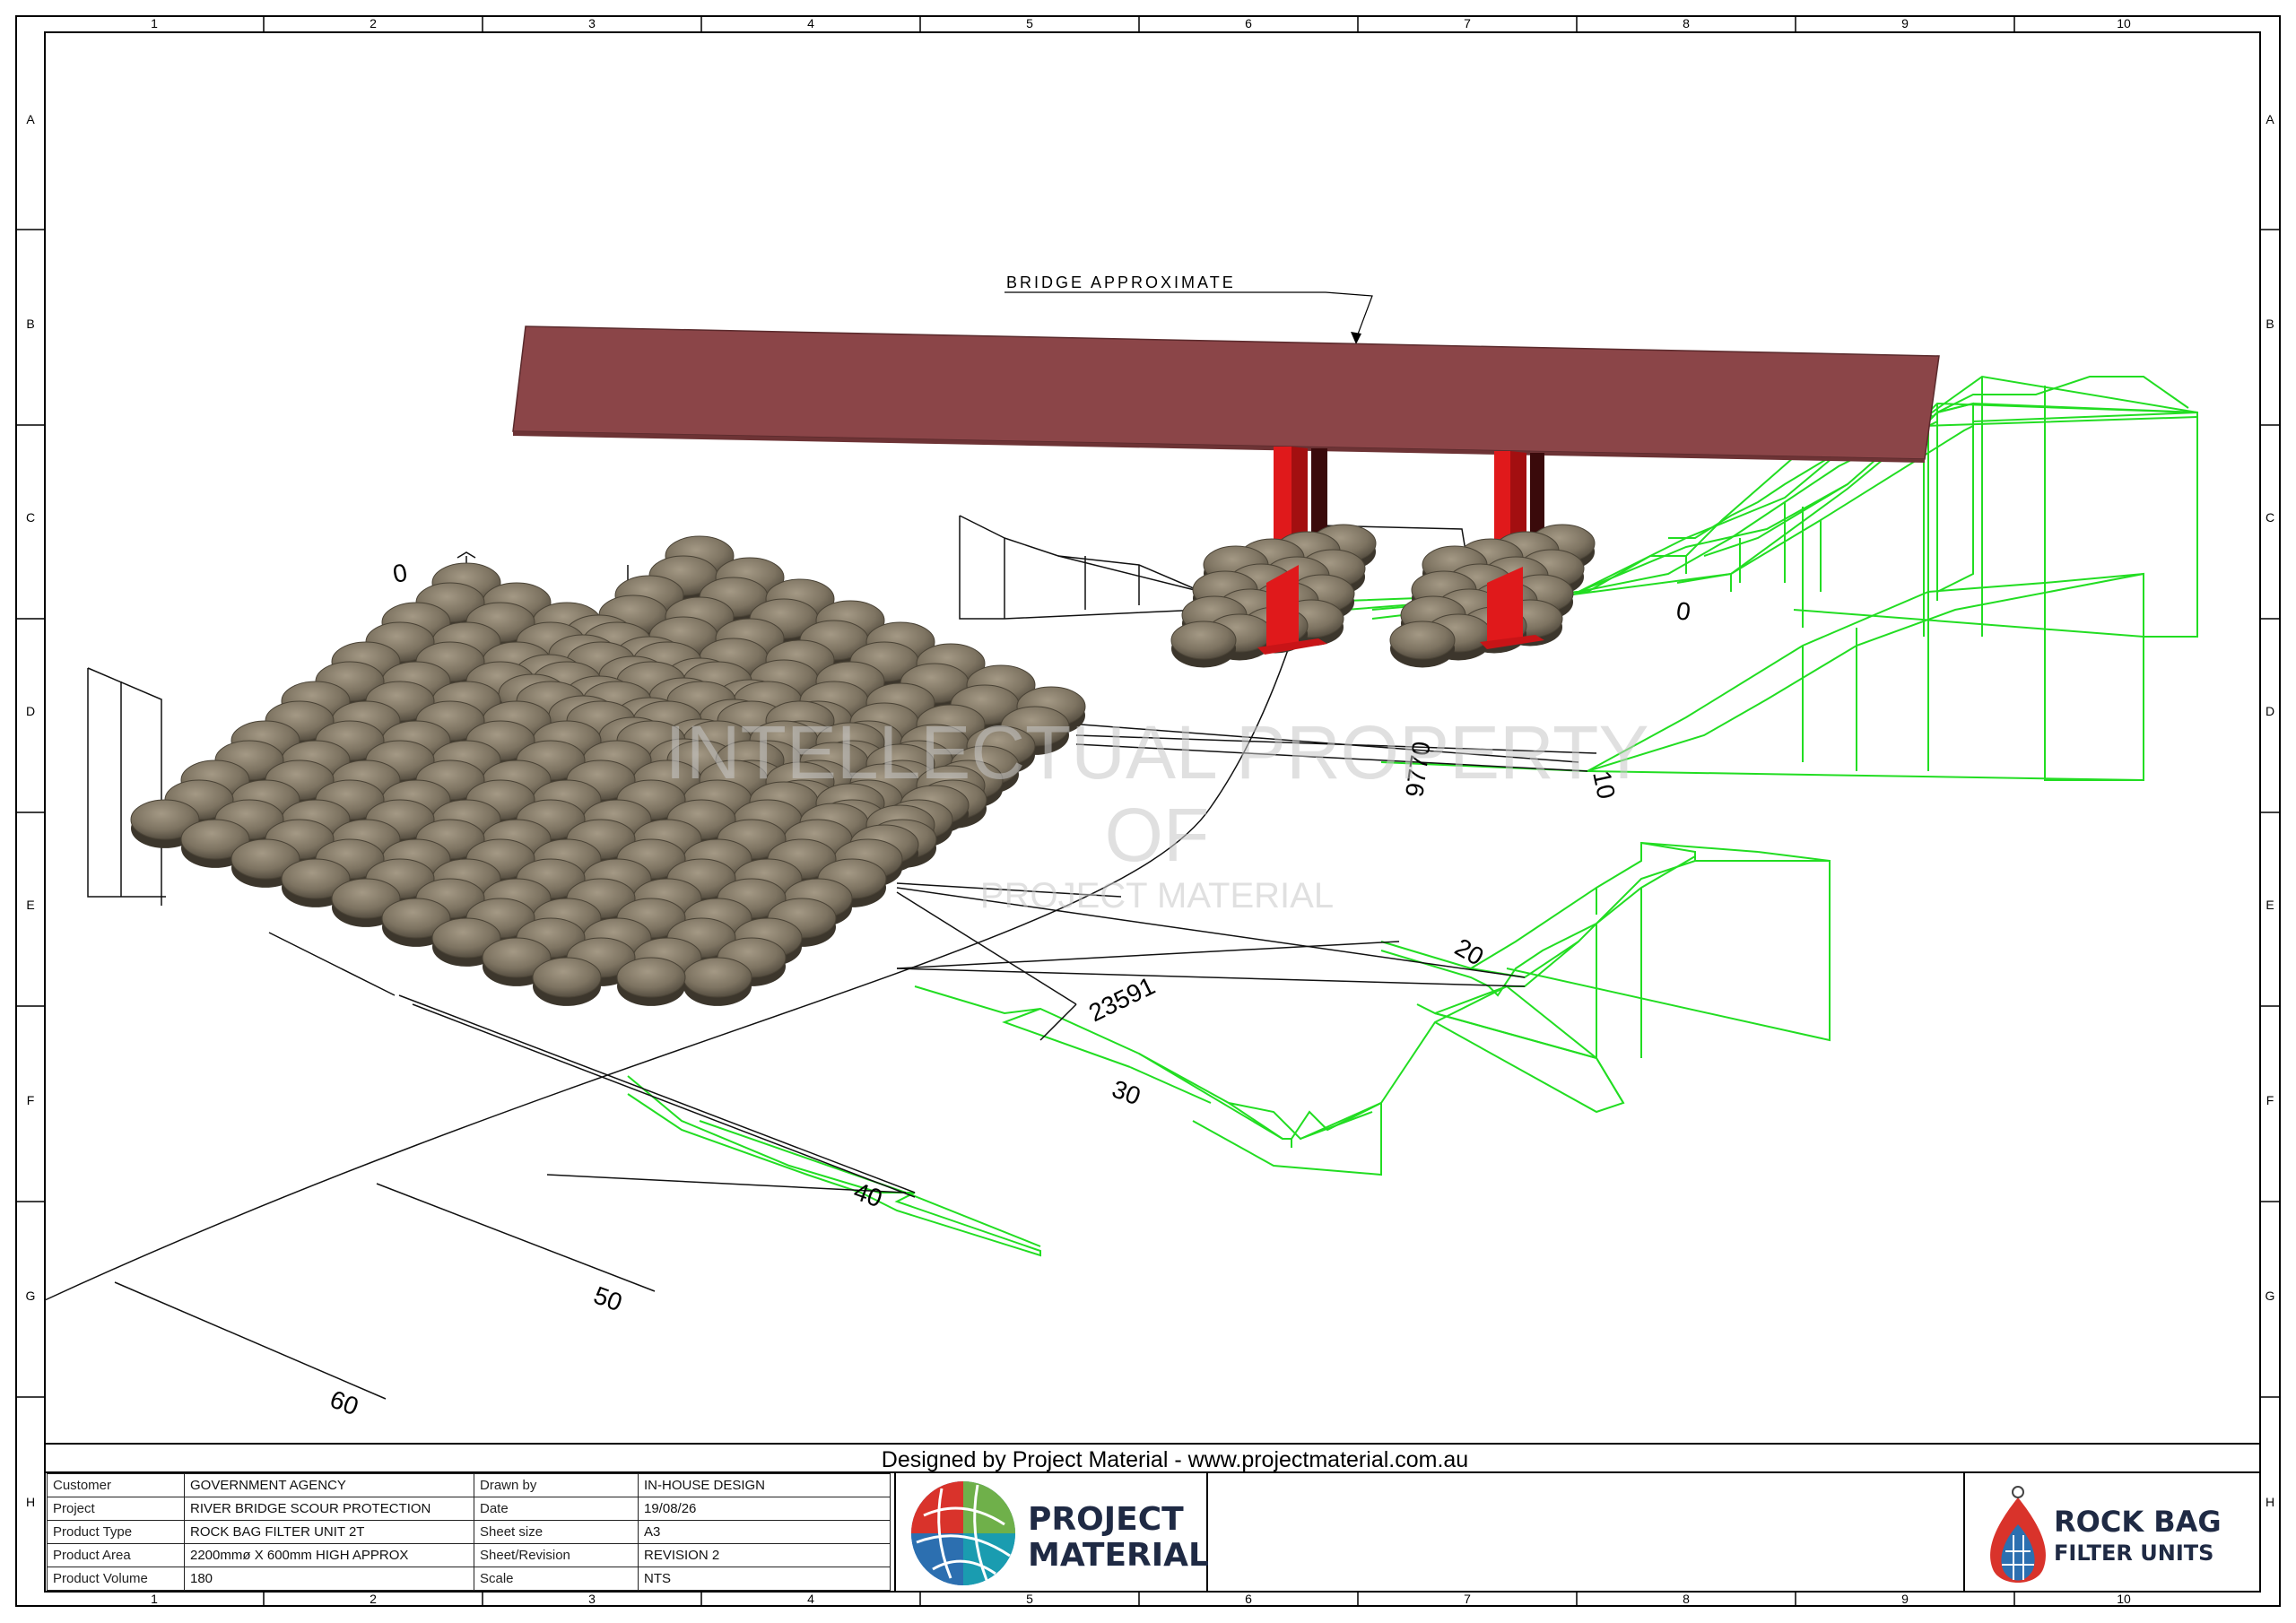 This screenshot has height=1623, width=2296. Describe the element at coordinates (116, 1579) in the screenshot. I see `title-block-label-cell: Product Volume` at that location.